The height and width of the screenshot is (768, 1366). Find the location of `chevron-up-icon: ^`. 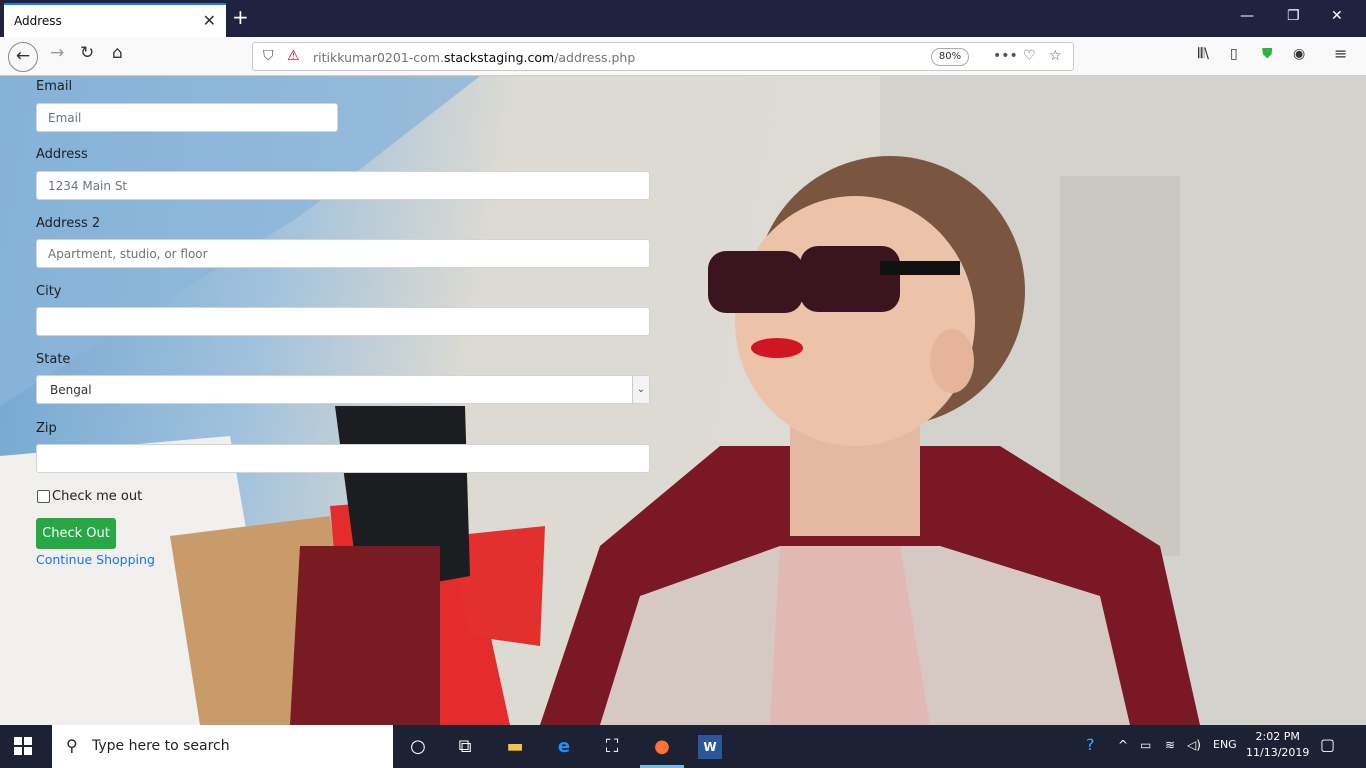

chevron-up-icon: ^ is located at coordinates (1123, 745).